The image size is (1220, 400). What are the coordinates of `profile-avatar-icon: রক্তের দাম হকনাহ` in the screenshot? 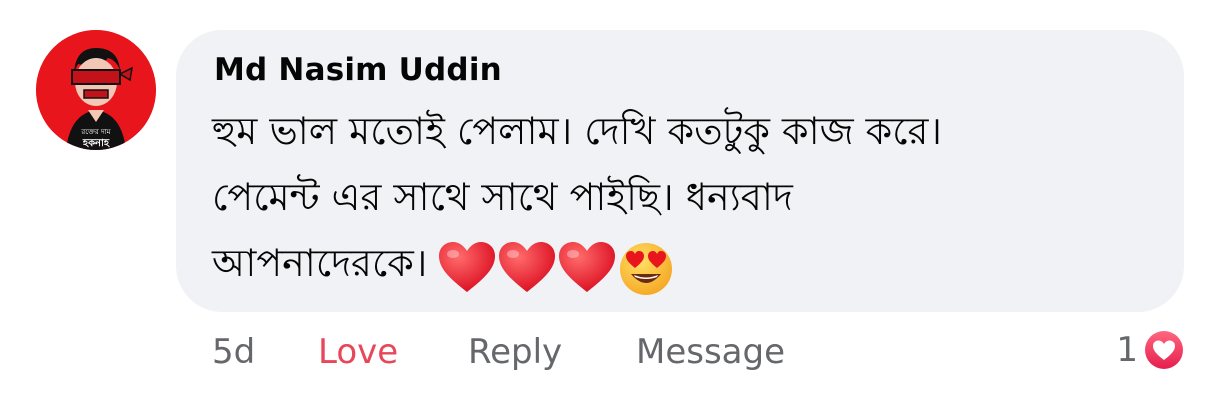 It's located at (96, 90).